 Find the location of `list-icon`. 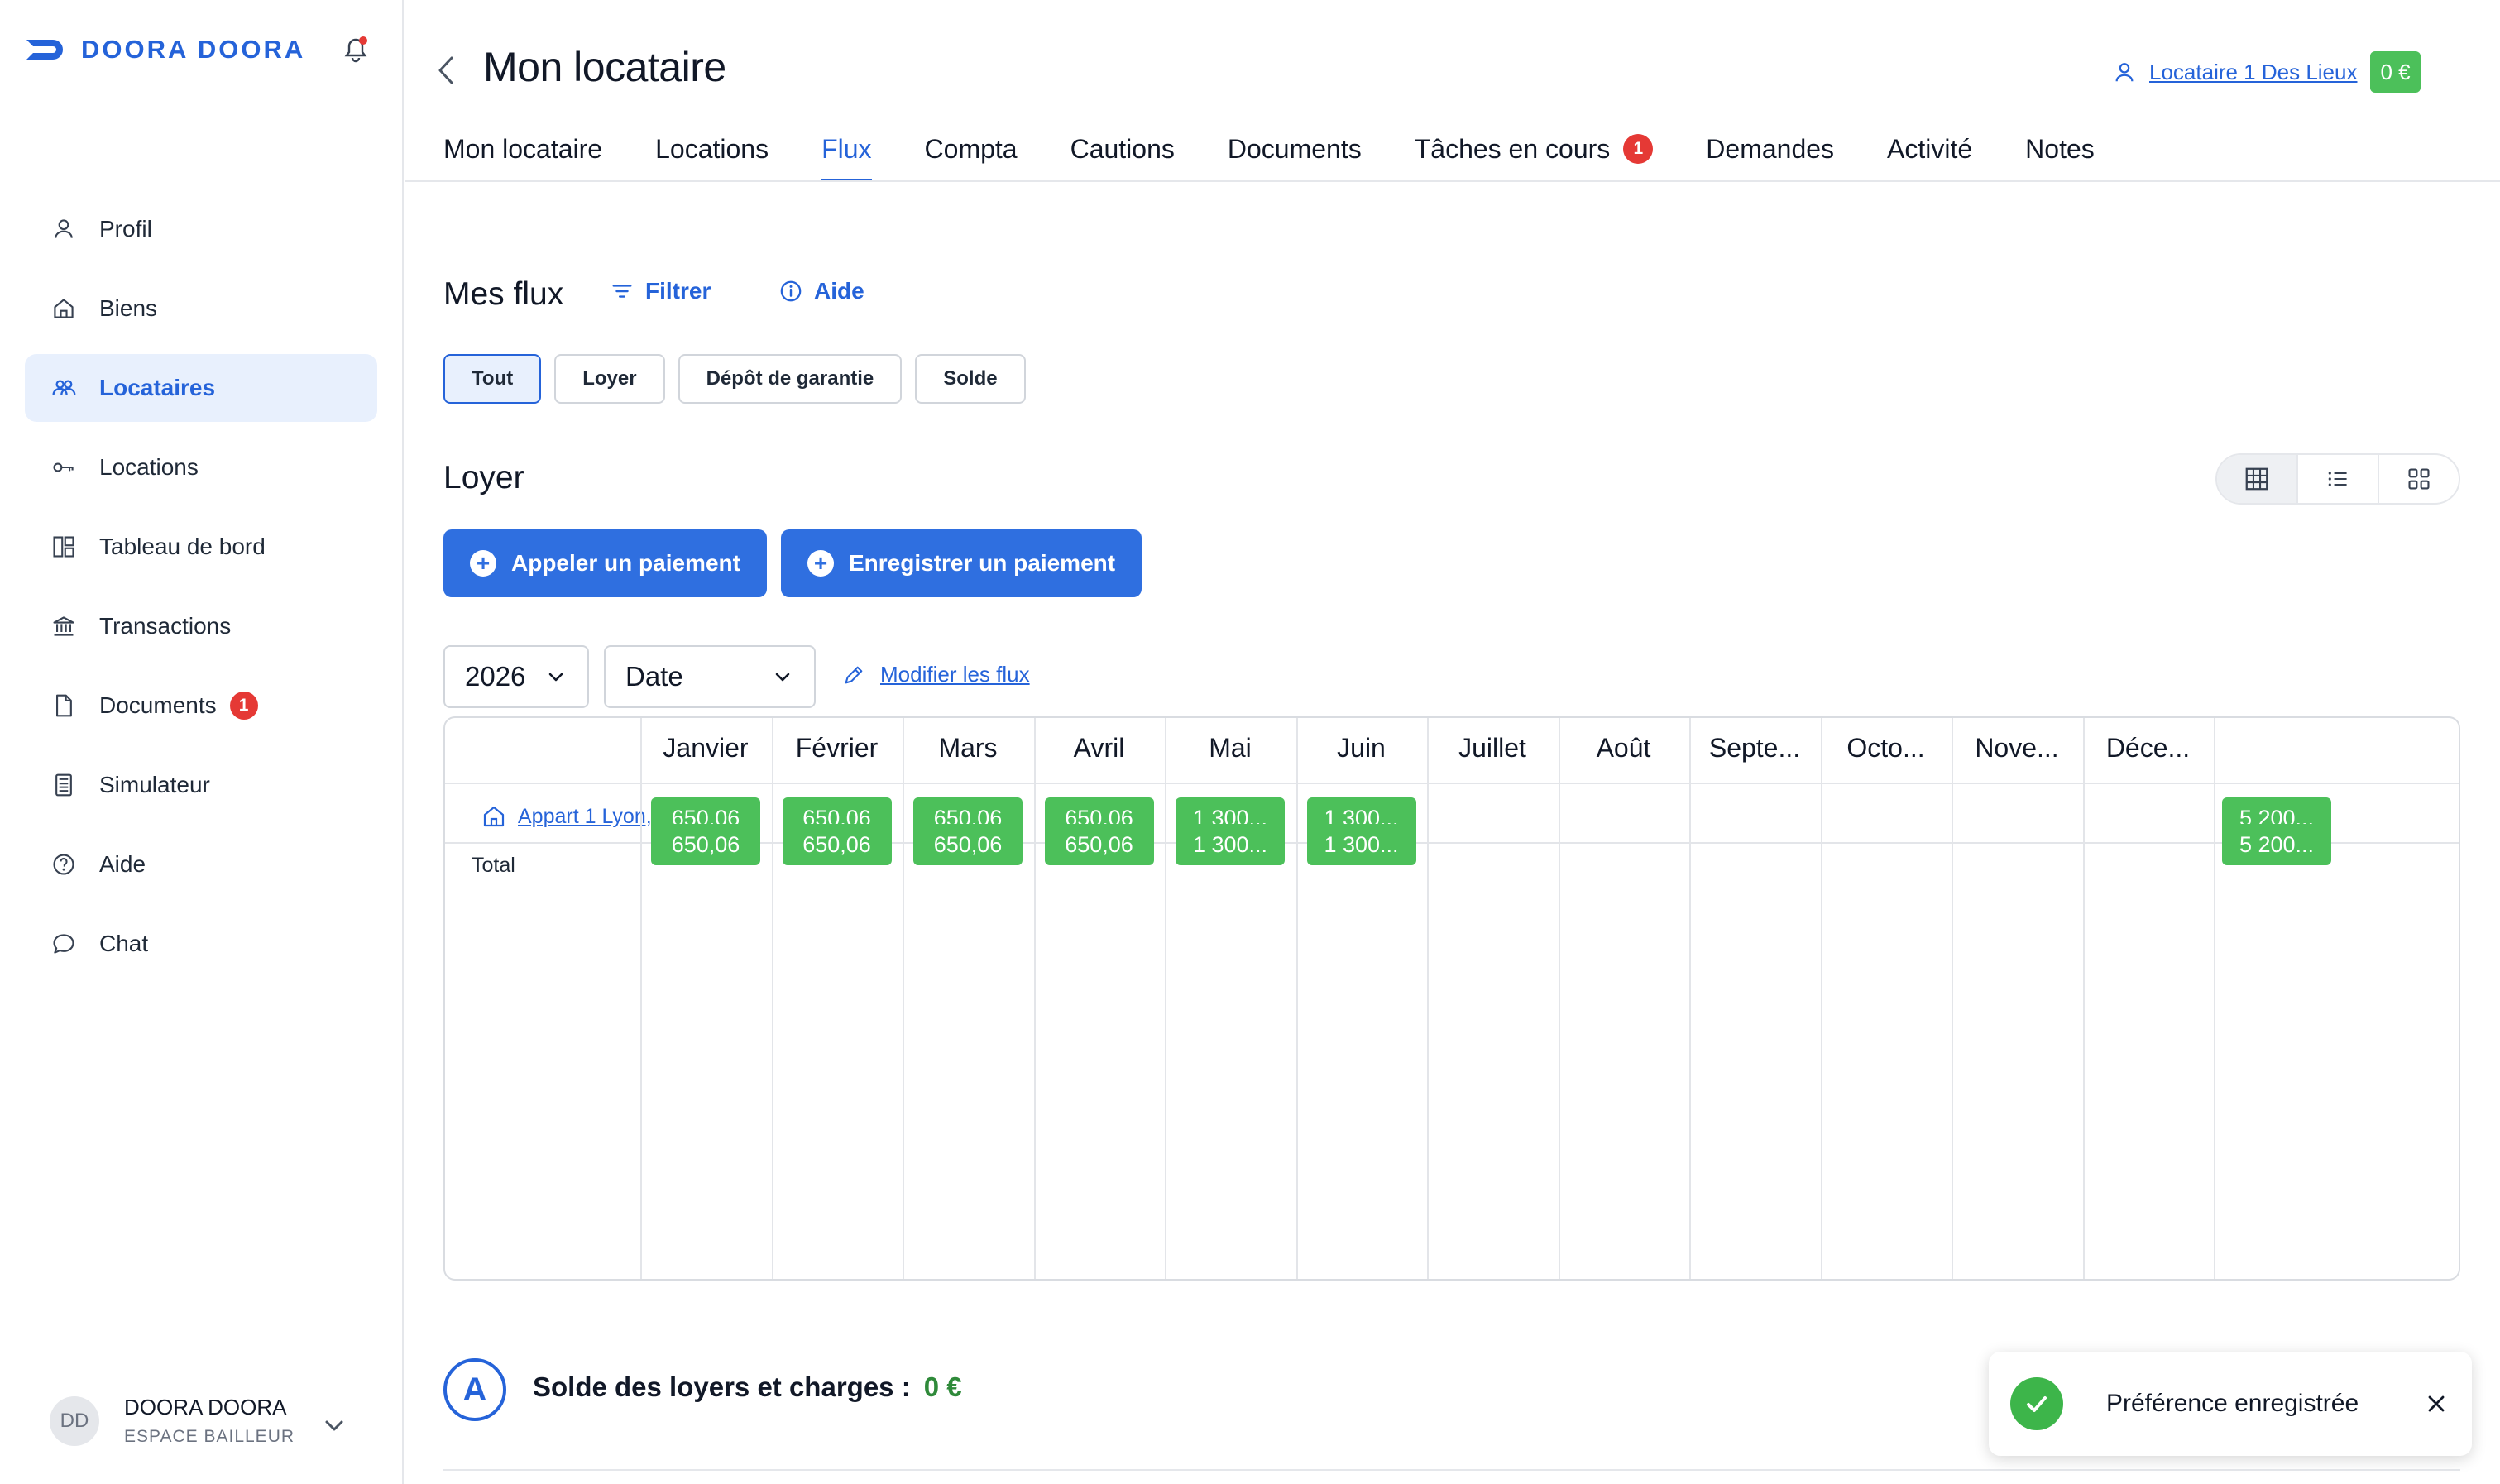

list-icon is located at coordinates (2337, 479).